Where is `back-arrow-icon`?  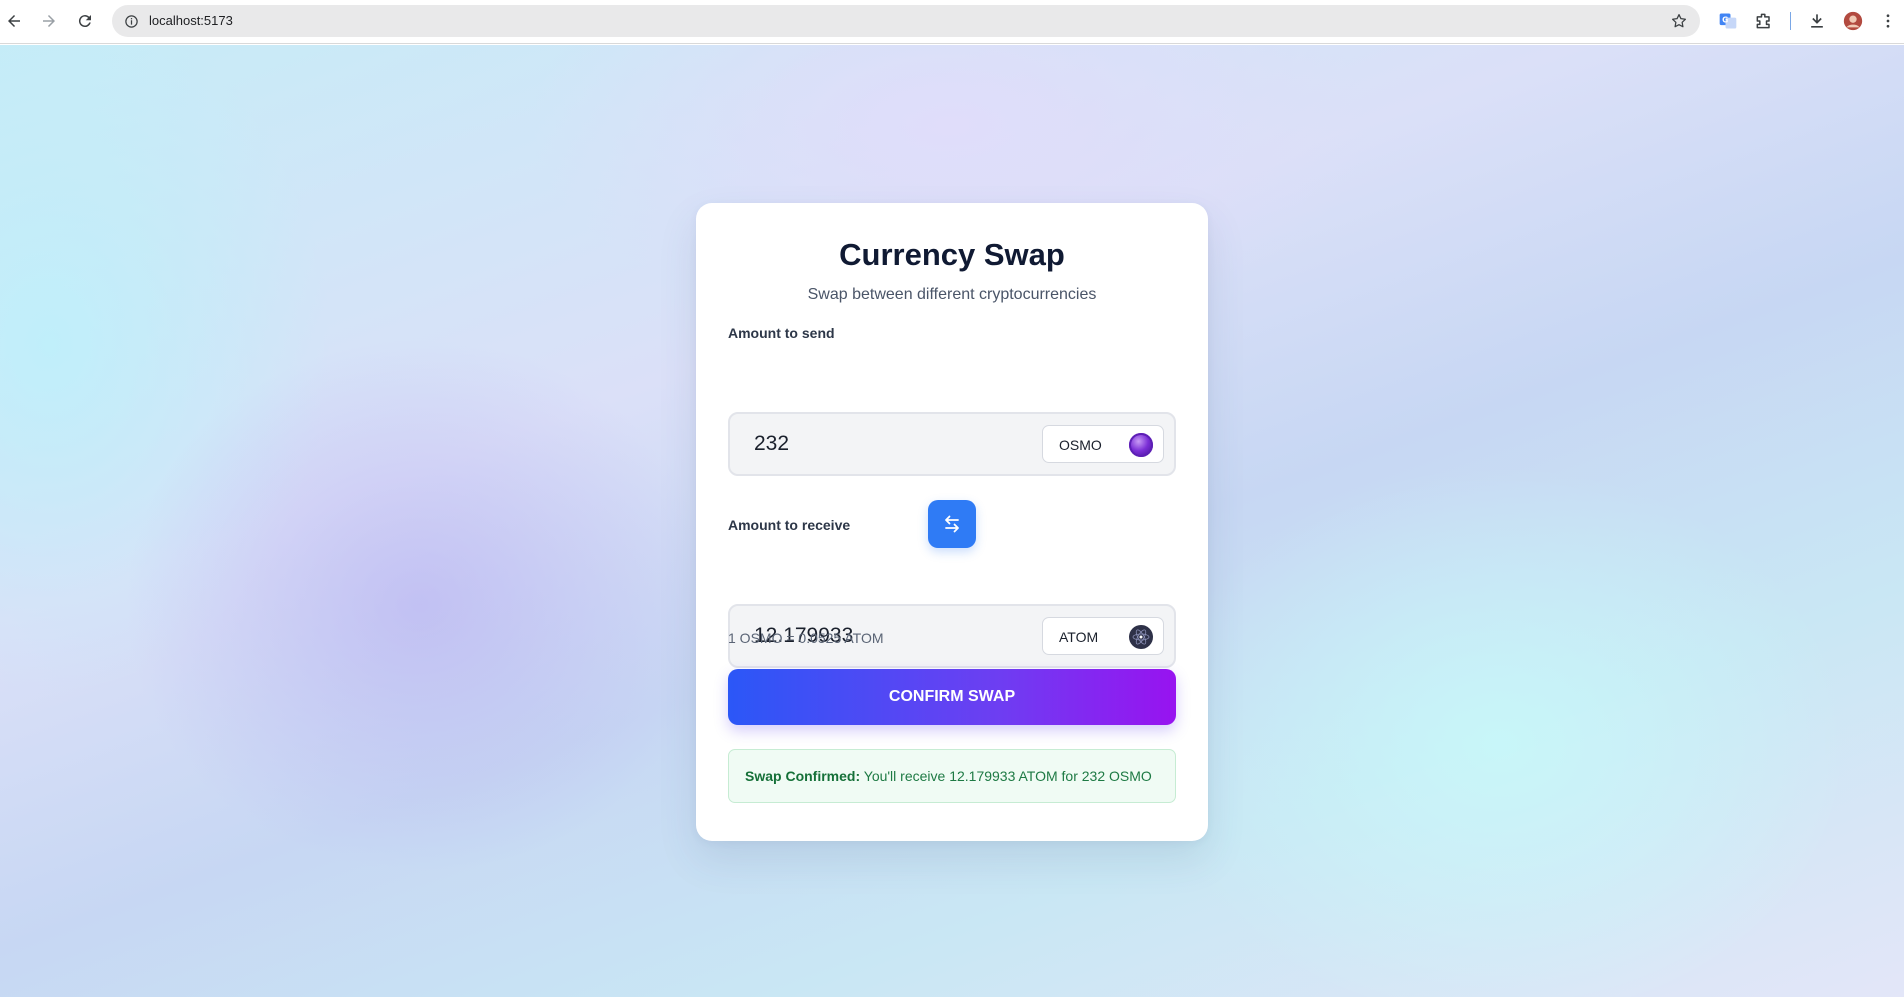
back-arrow-icon is located at coordinates (14, 21).